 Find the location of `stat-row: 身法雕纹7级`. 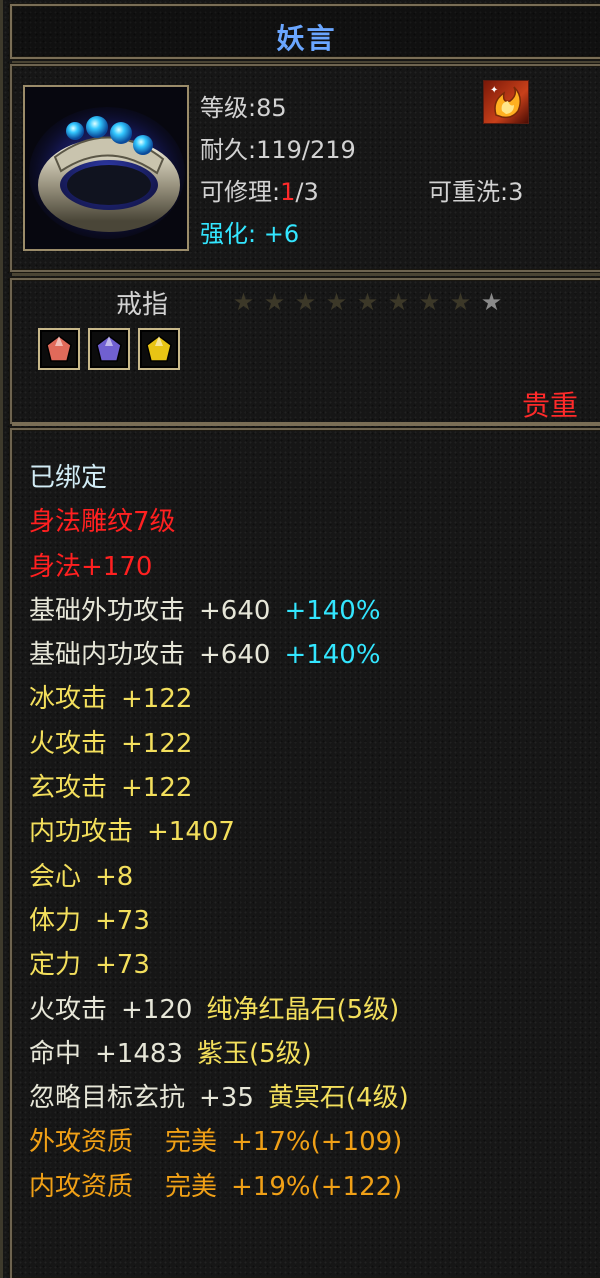

stat-row: 身法雕纹7级 is located at coordinates (314, 522).